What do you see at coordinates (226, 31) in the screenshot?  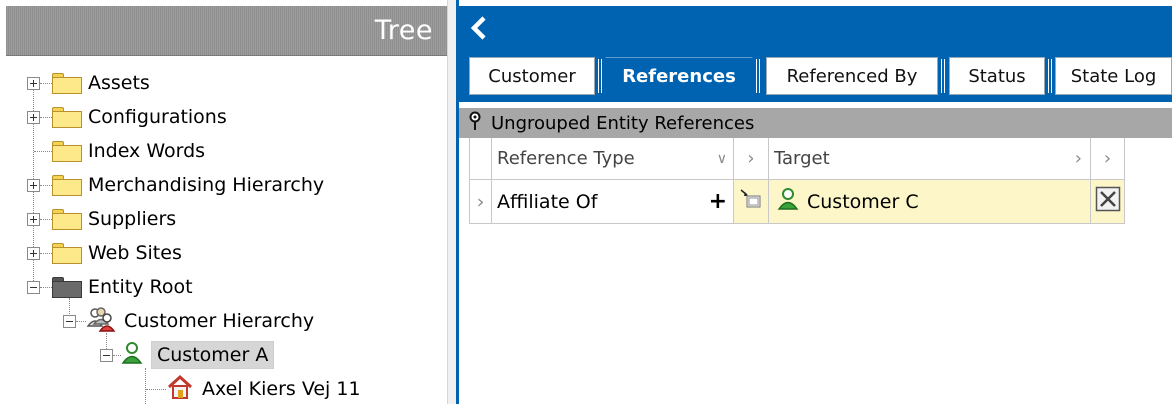 I see `tree-header: Tree` at bounding box center [226, 31].